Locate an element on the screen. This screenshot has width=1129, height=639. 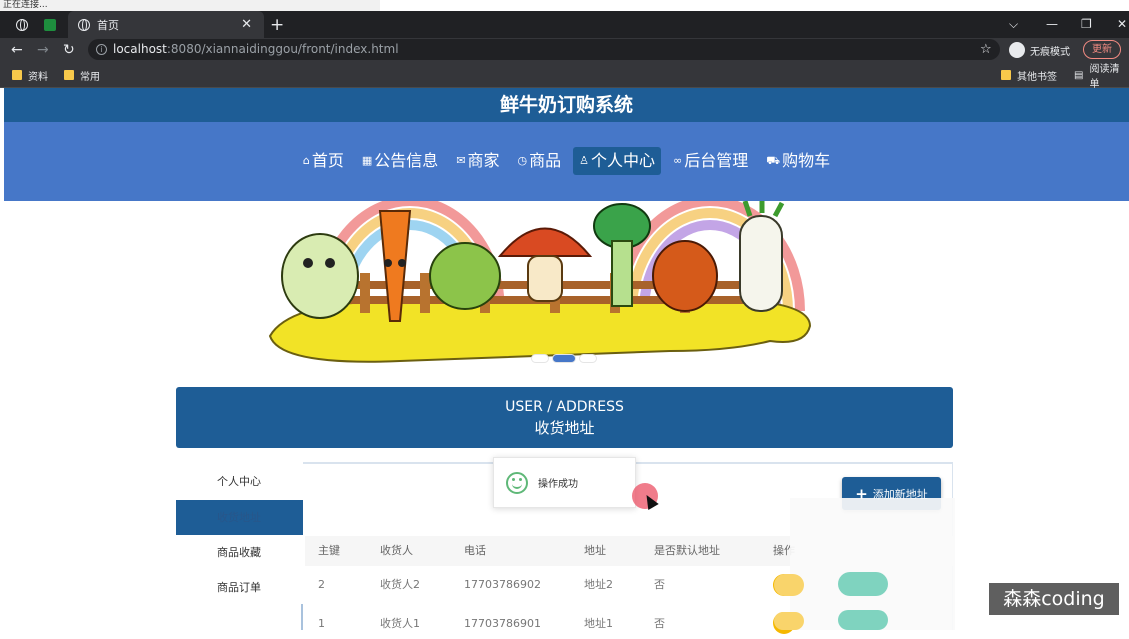
carousel-dot-active is located at coordinates (564, 358).